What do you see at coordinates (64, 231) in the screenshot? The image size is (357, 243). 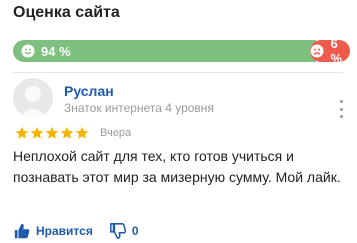 I see `like-label: Нравится` at bounding box center [64, 231].